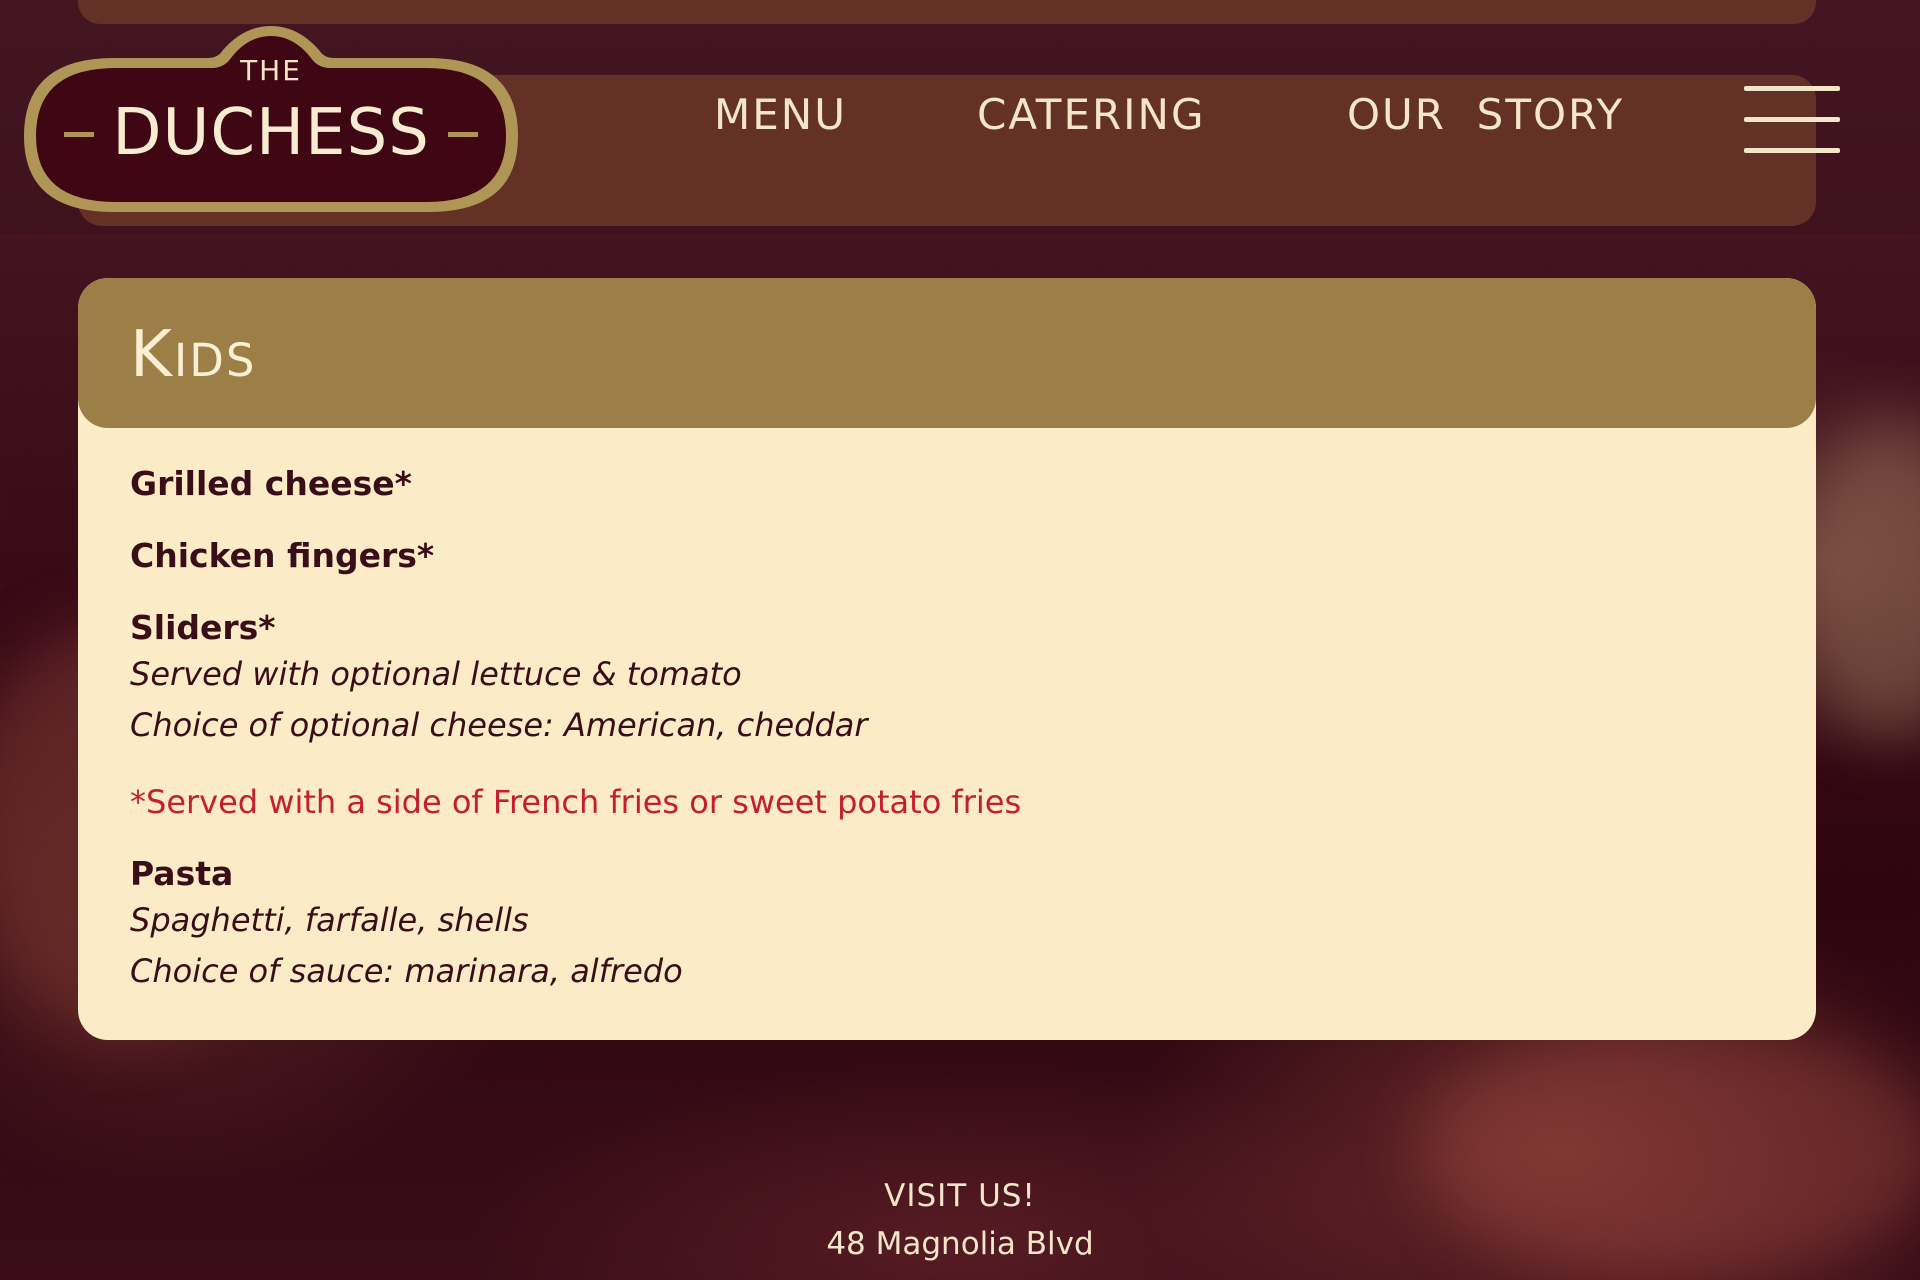  What do you see at coordinates (780, 114) in the screenshot?
I see `nav-link-menu: MENU` at bounding box center [780, 114].